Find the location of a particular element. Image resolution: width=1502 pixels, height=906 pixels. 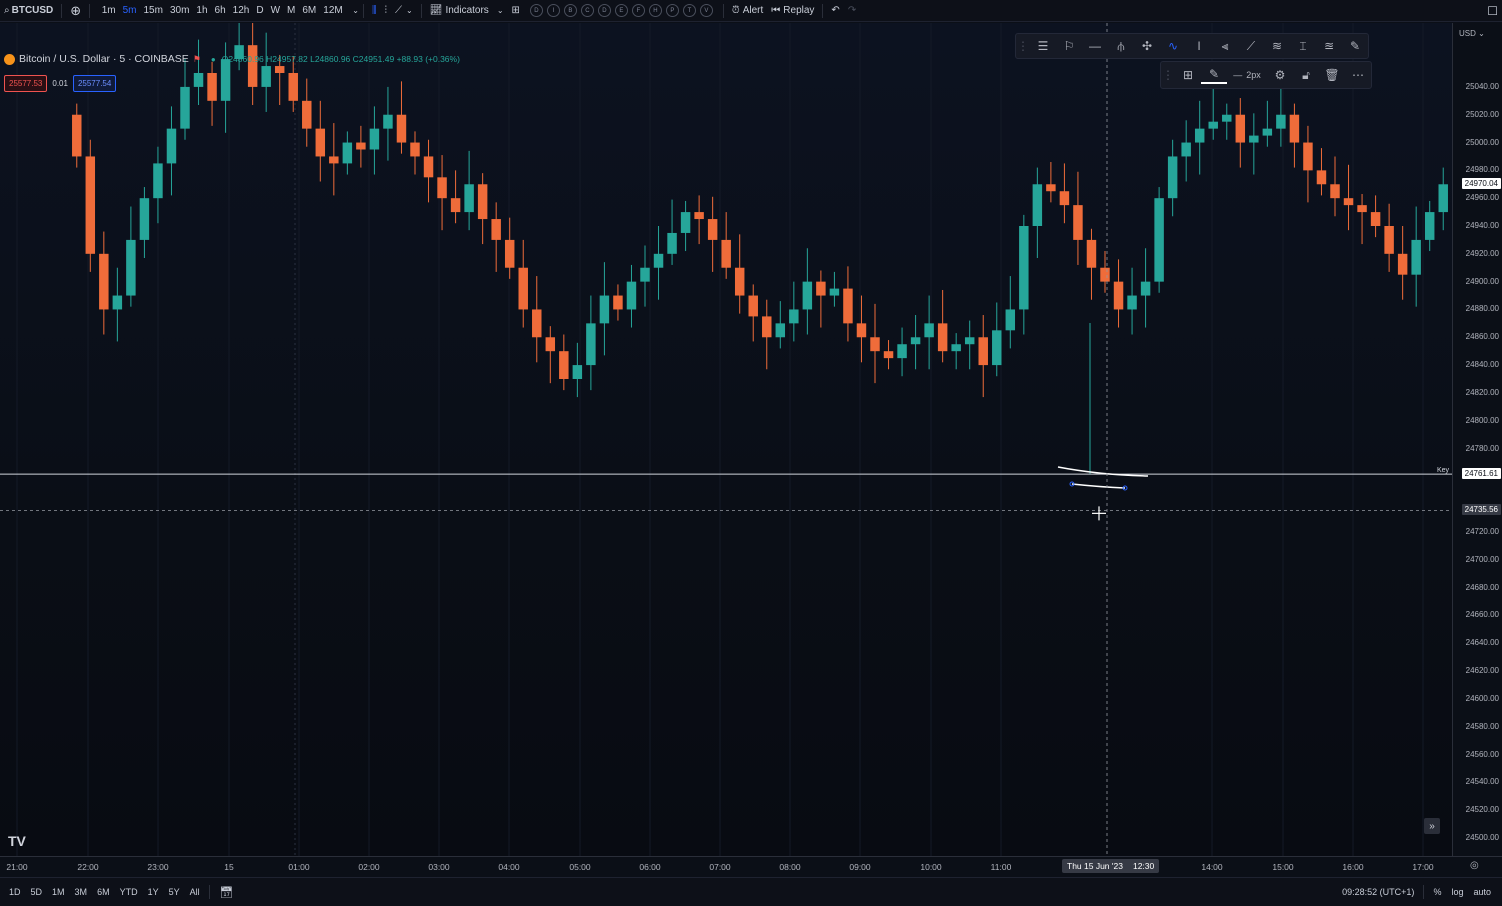

time-axis-settings: ◎ is located at coordinates (1474, 865).